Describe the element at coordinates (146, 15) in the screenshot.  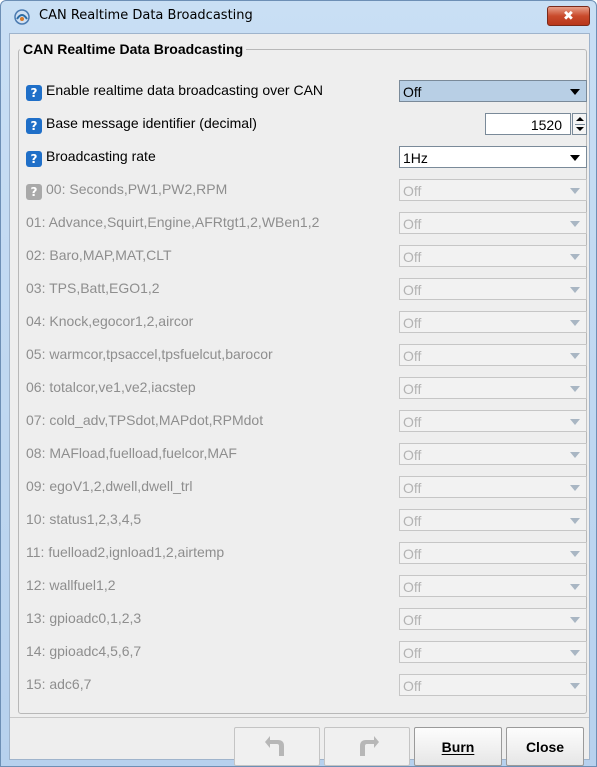
I see `window-title: CAN Realtime Data Broadcasting` at that location.